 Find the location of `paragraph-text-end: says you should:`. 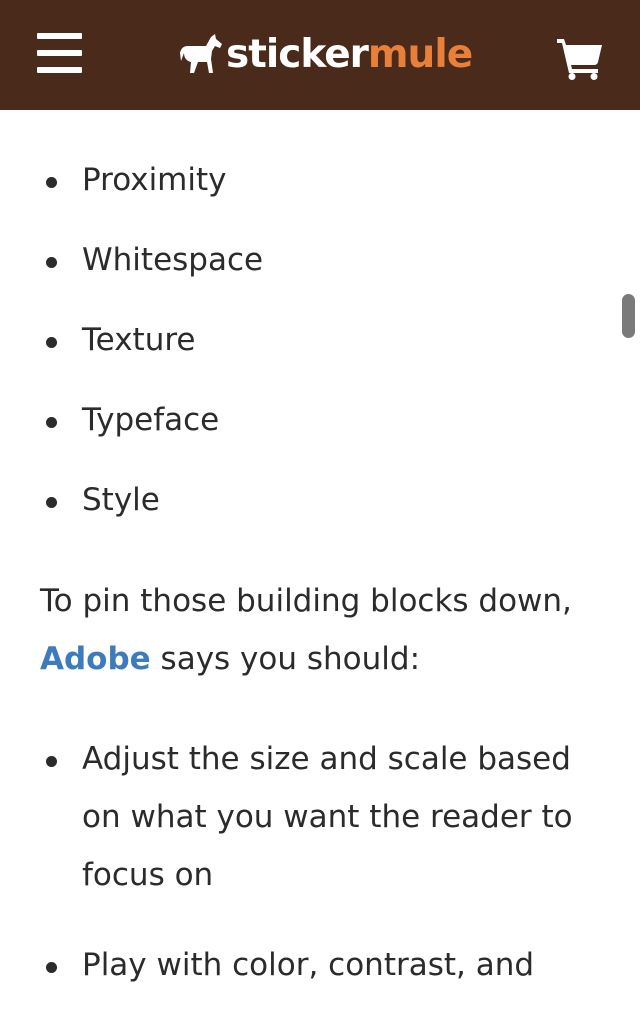

paragraph-text-end: says you should: is located at coordinates (285, 659).